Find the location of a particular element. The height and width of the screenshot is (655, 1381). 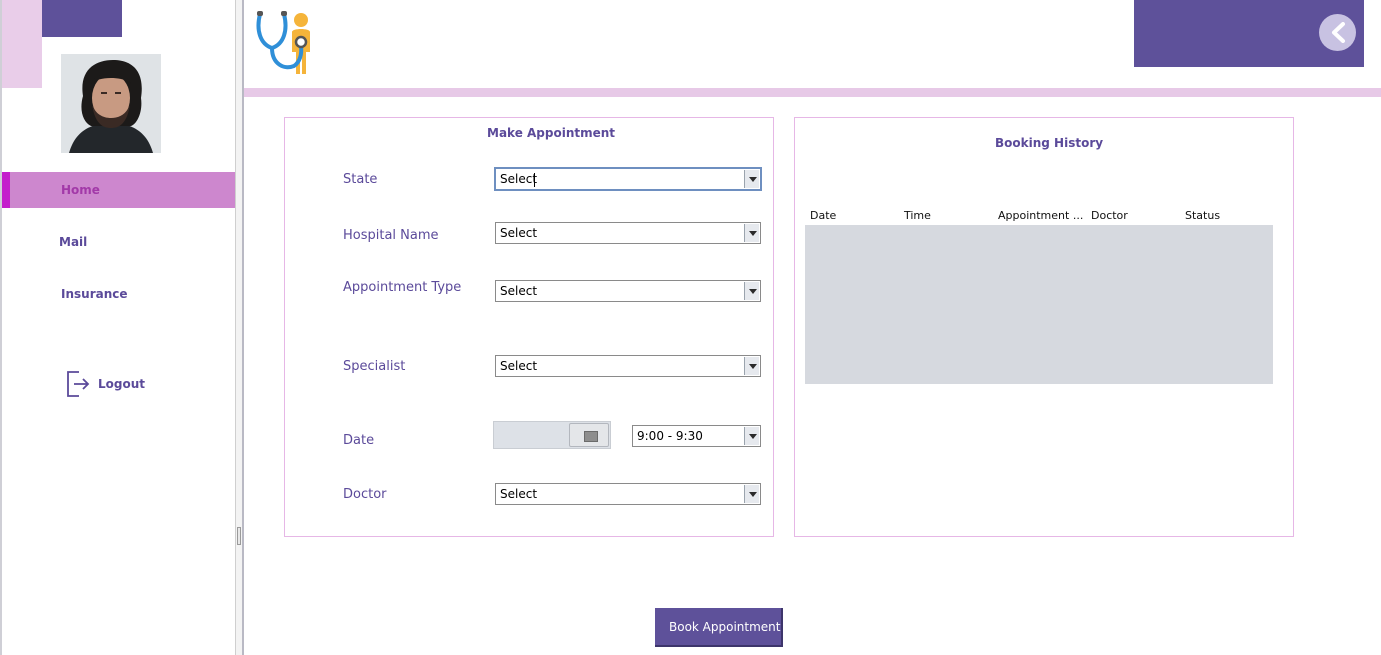

back-button is located at coordinates (1337, 32).